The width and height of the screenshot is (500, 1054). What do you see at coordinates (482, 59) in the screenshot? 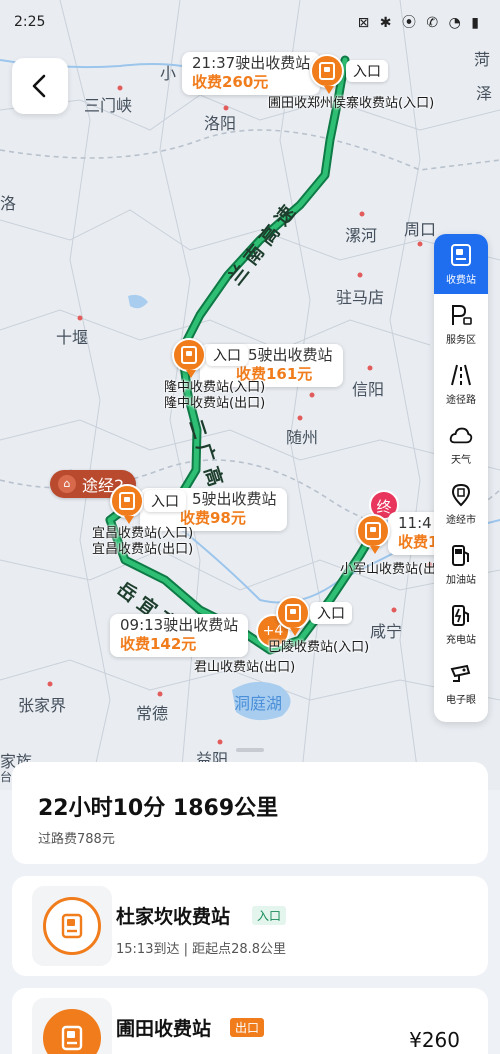
I see `city-label: 菏` at bounding box center [482, 59].